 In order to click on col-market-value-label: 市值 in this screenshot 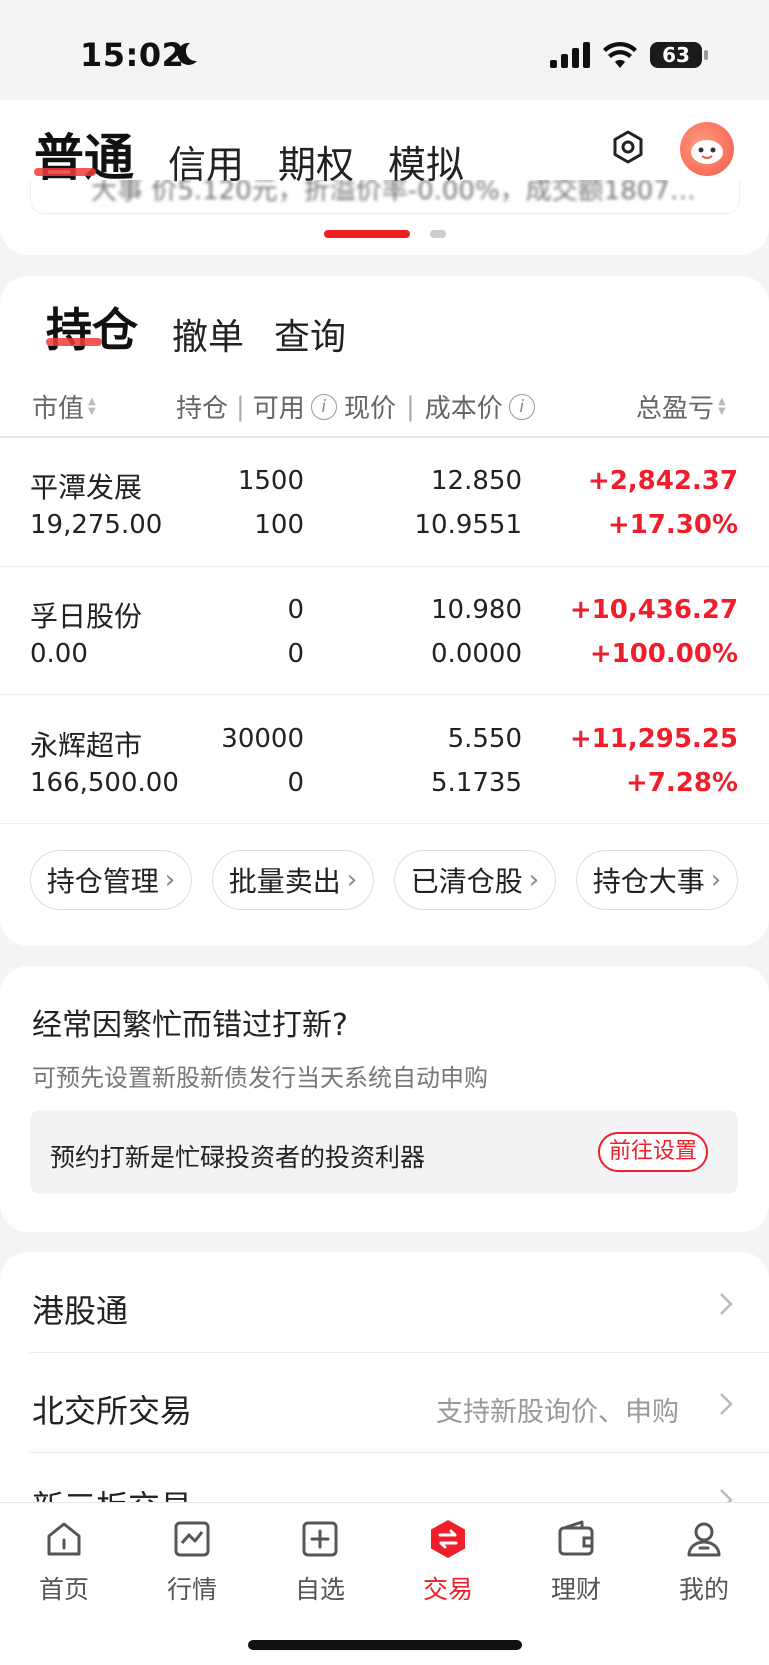, I will do `click(58, 409)`.